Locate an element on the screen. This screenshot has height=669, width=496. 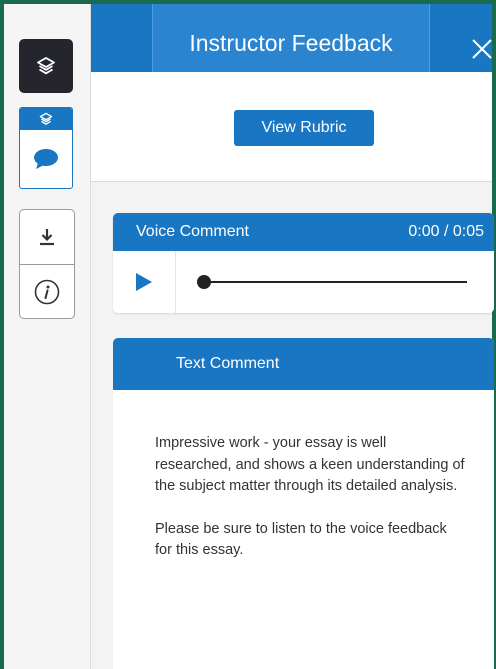
text-comment-header: Text Comment is located at coordinates (303, 364).